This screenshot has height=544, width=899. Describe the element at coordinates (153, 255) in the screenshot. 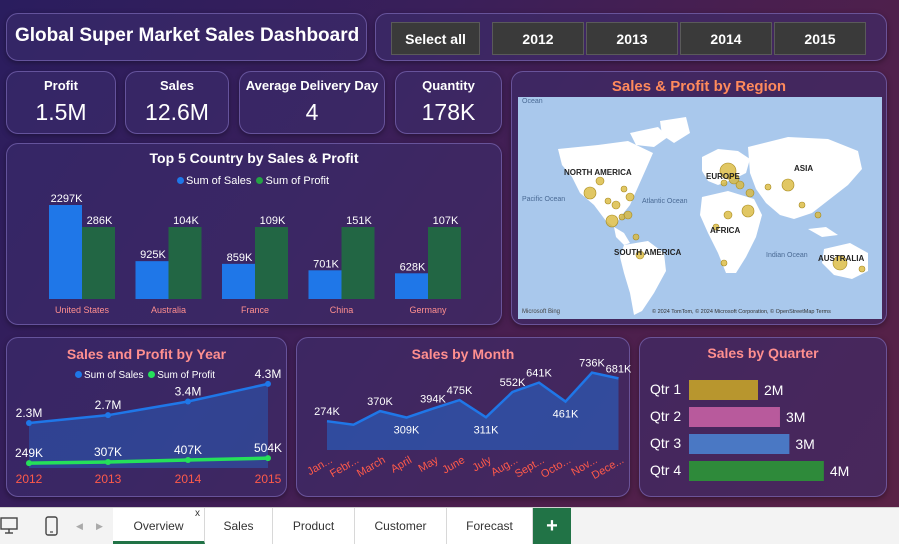

I see `sales-data-label: 925K` at that location.